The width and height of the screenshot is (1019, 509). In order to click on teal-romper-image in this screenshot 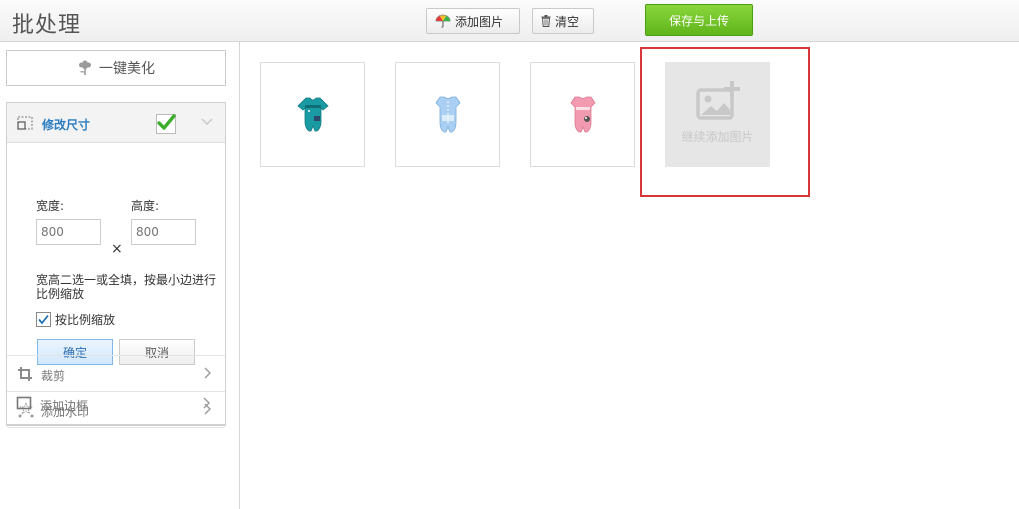, I will do `click(312, 114)`.